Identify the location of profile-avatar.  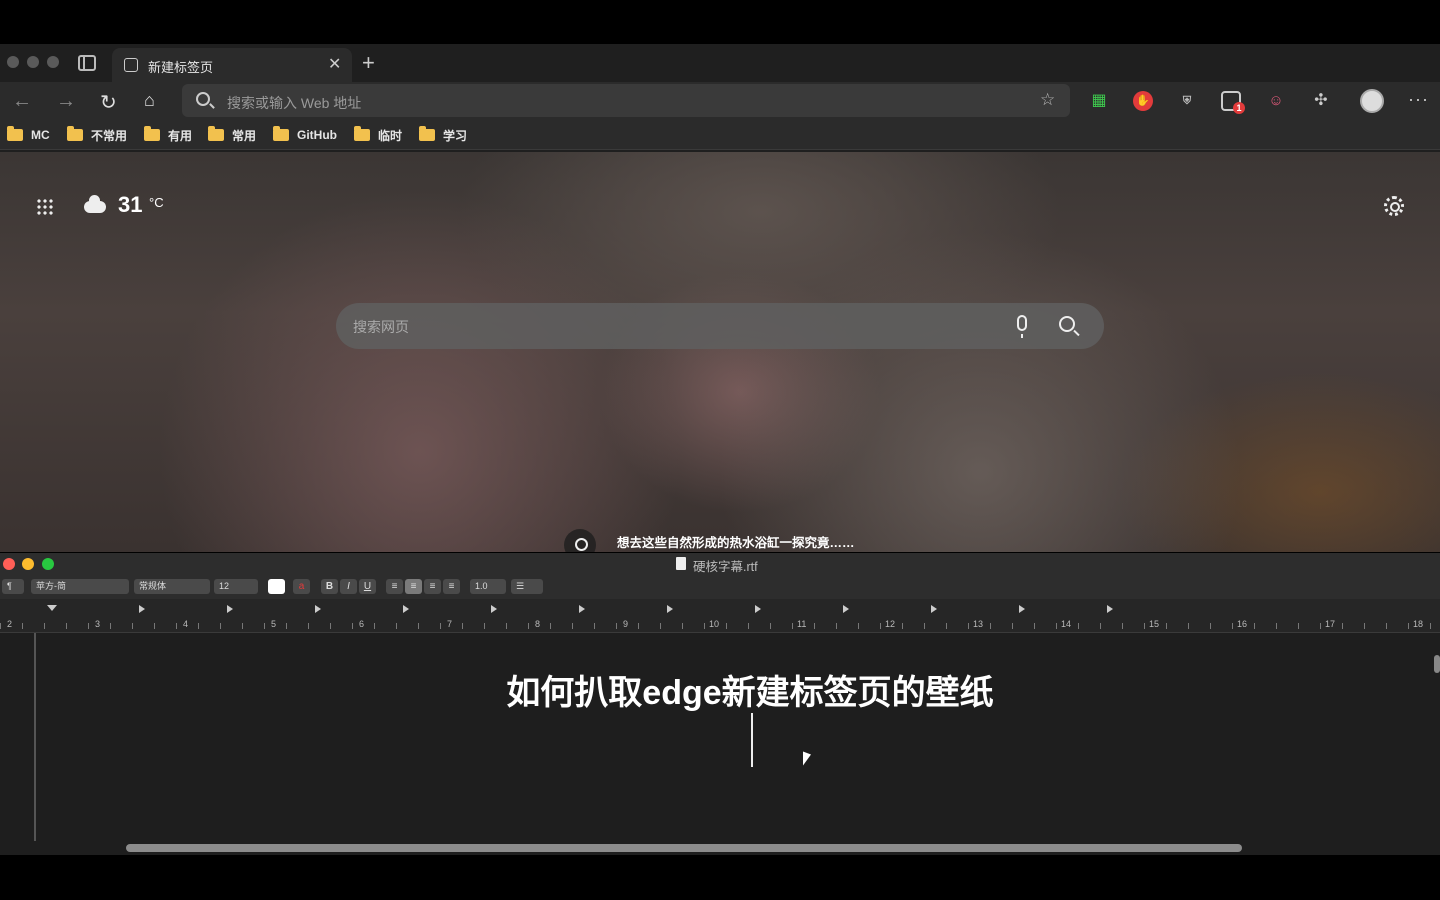
(1372, 101).